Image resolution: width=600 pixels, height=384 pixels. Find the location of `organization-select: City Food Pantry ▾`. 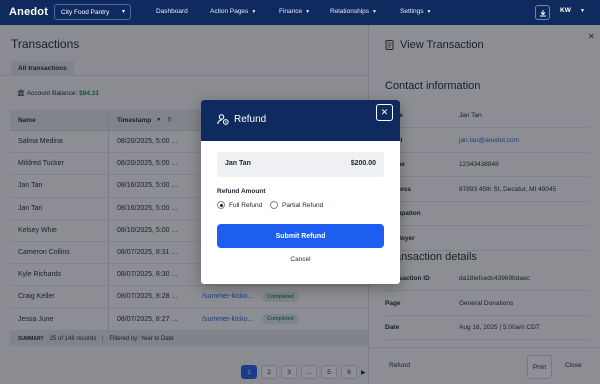

organization-select: City Food Pantry ▾ is located at coordinates (92, 12).